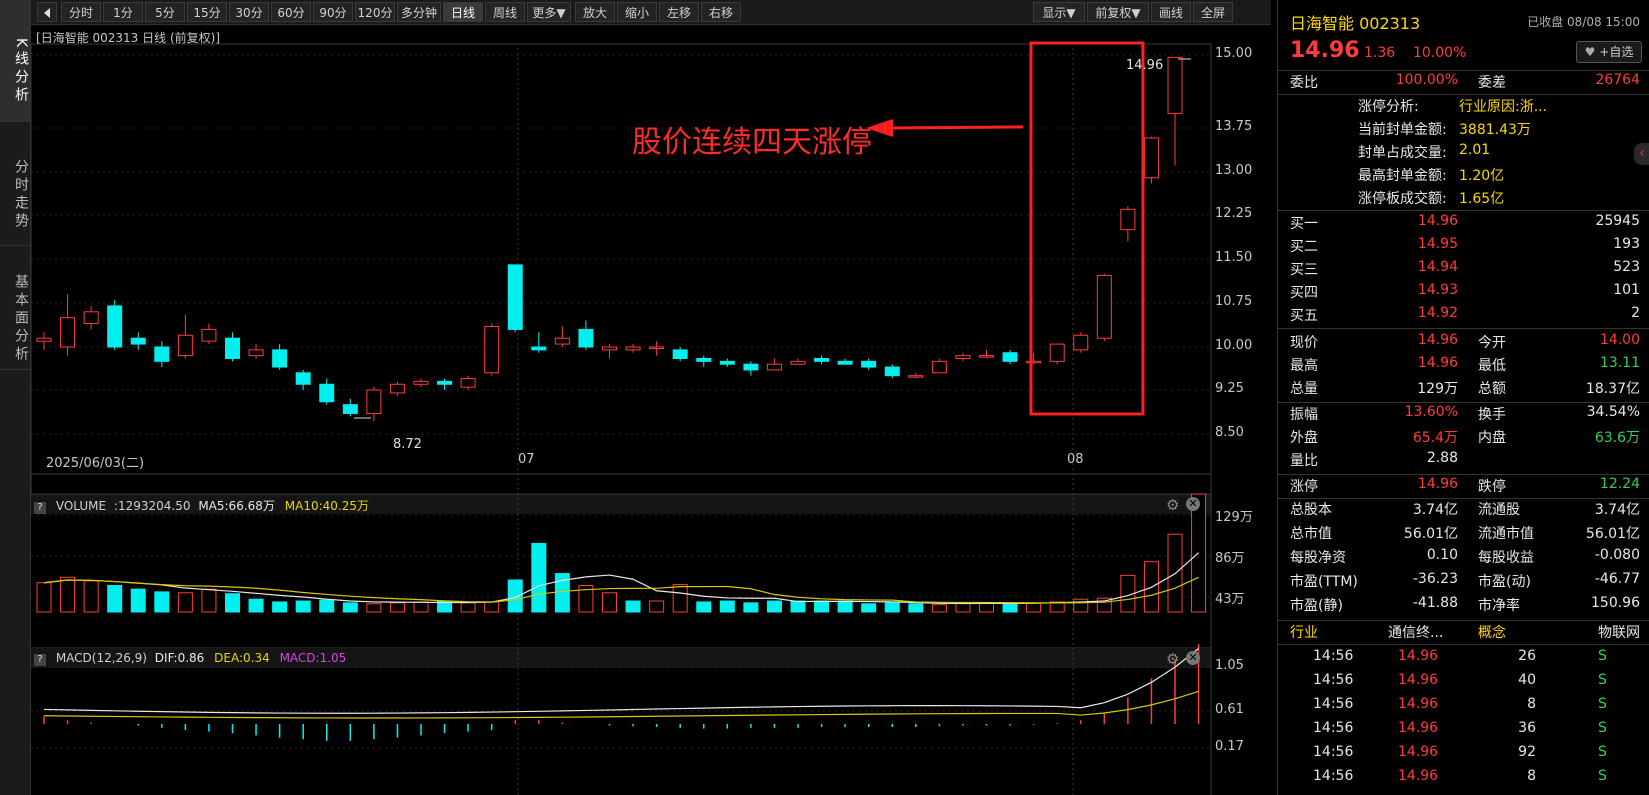 The height and width of the screenshot is (795, 1649). What do you see at coordinates (81, 12) in the screenshot?
I see `period-button-0: 分时` at bounding box center [81, 12].